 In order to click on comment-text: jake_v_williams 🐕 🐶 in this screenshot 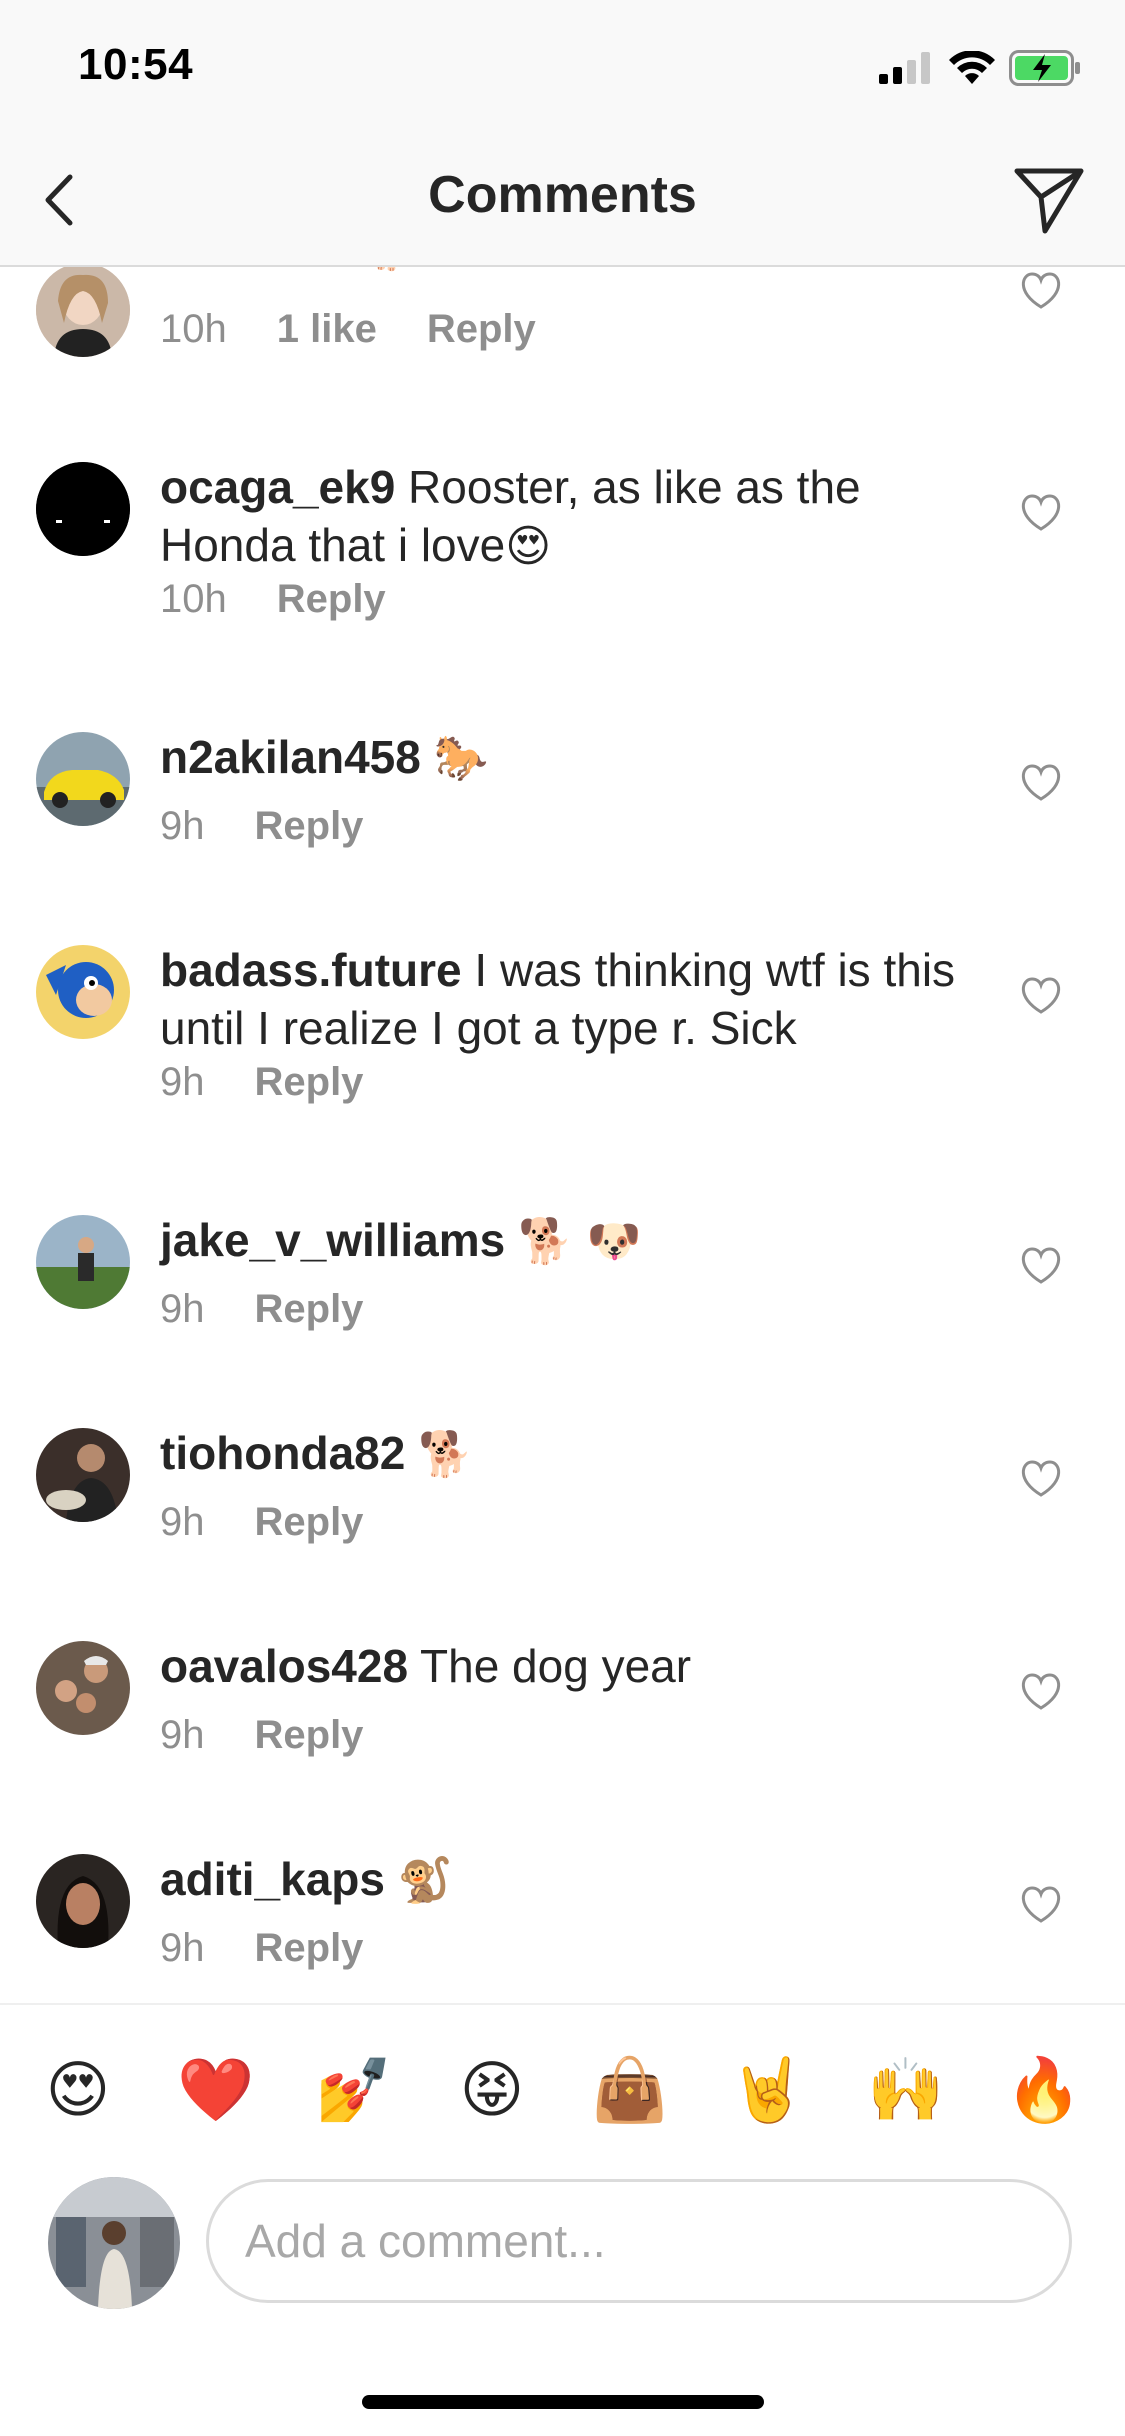, I will do `click(560, 1241)`.